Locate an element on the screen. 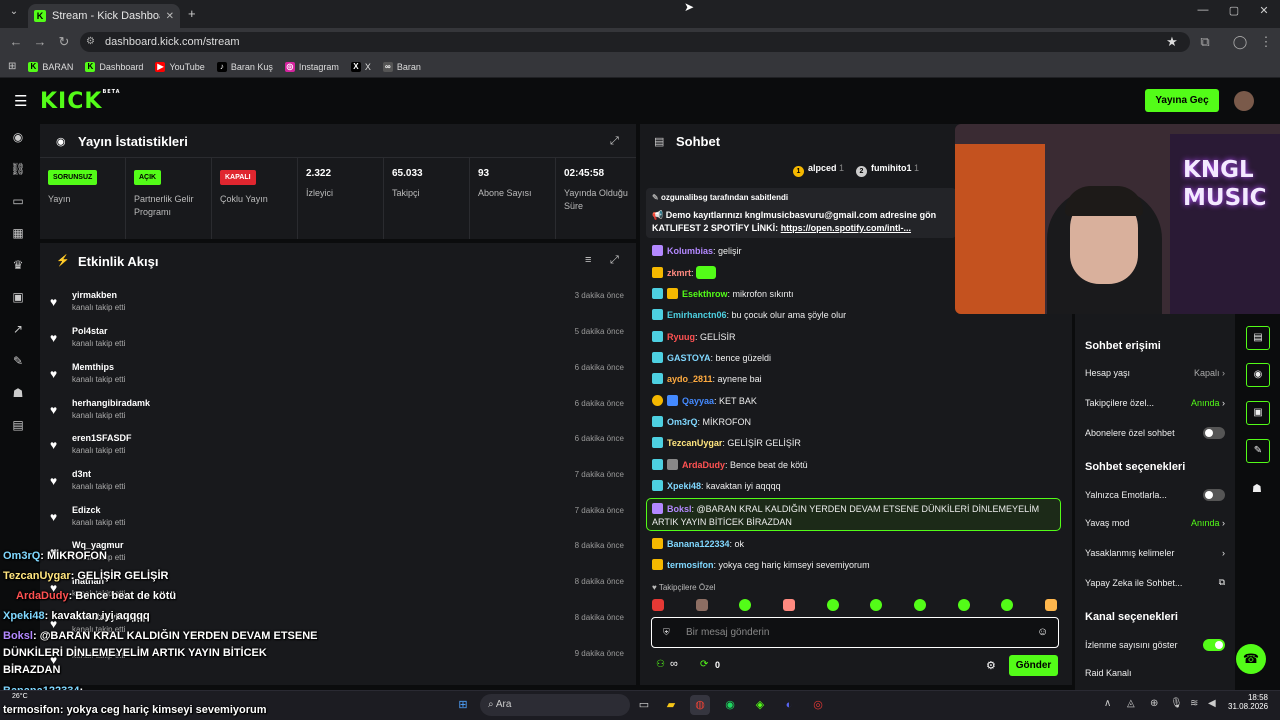  top-gifter: 2 fumihito1 1 is located at coordinates (887, 170).